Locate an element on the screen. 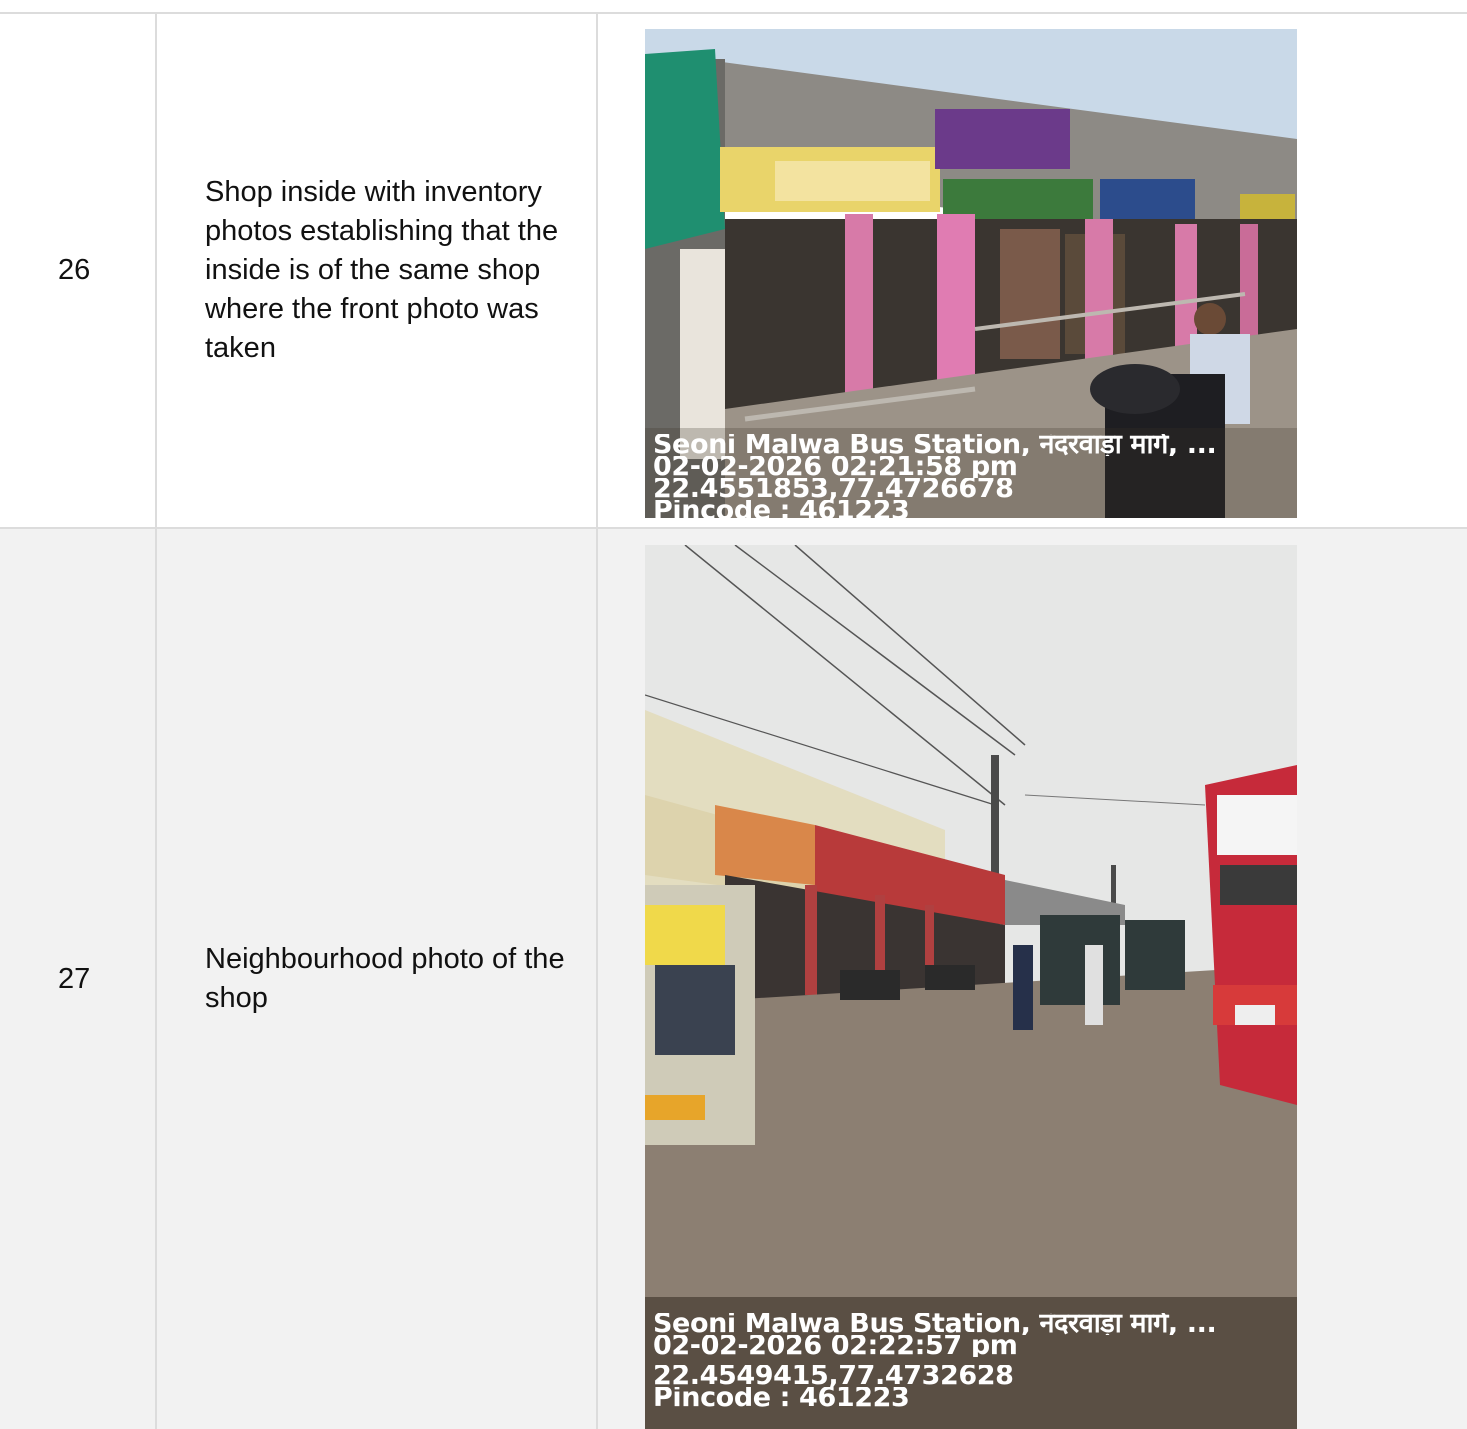  geotag-datetime: 02-02-2026 02:21:58 pm is located at coordinates (835, 467).